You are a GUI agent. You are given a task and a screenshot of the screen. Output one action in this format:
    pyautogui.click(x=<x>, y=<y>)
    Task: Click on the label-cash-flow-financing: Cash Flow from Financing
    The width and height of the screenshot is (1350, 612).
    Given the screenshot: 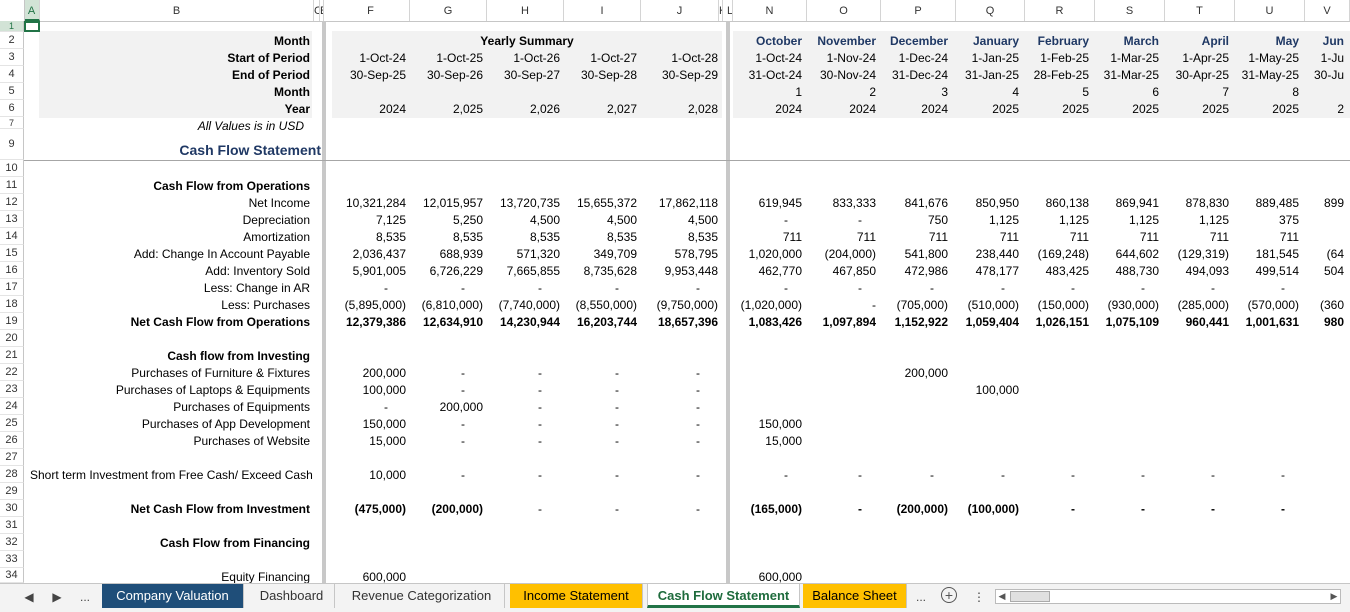 What is the action you would take?
    pyautogui.click(x=170, y=543)
    